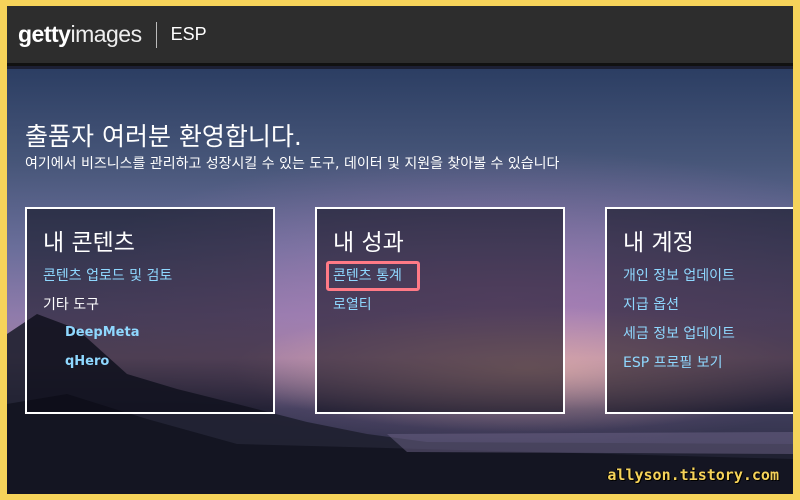 The width and height of the screenshot is (800, 500). What do you see at coordinates (679, 275) in the screenshot?
I see `personal-info-link: 개인 정보 업데이트` at bounding box center [679, 275].